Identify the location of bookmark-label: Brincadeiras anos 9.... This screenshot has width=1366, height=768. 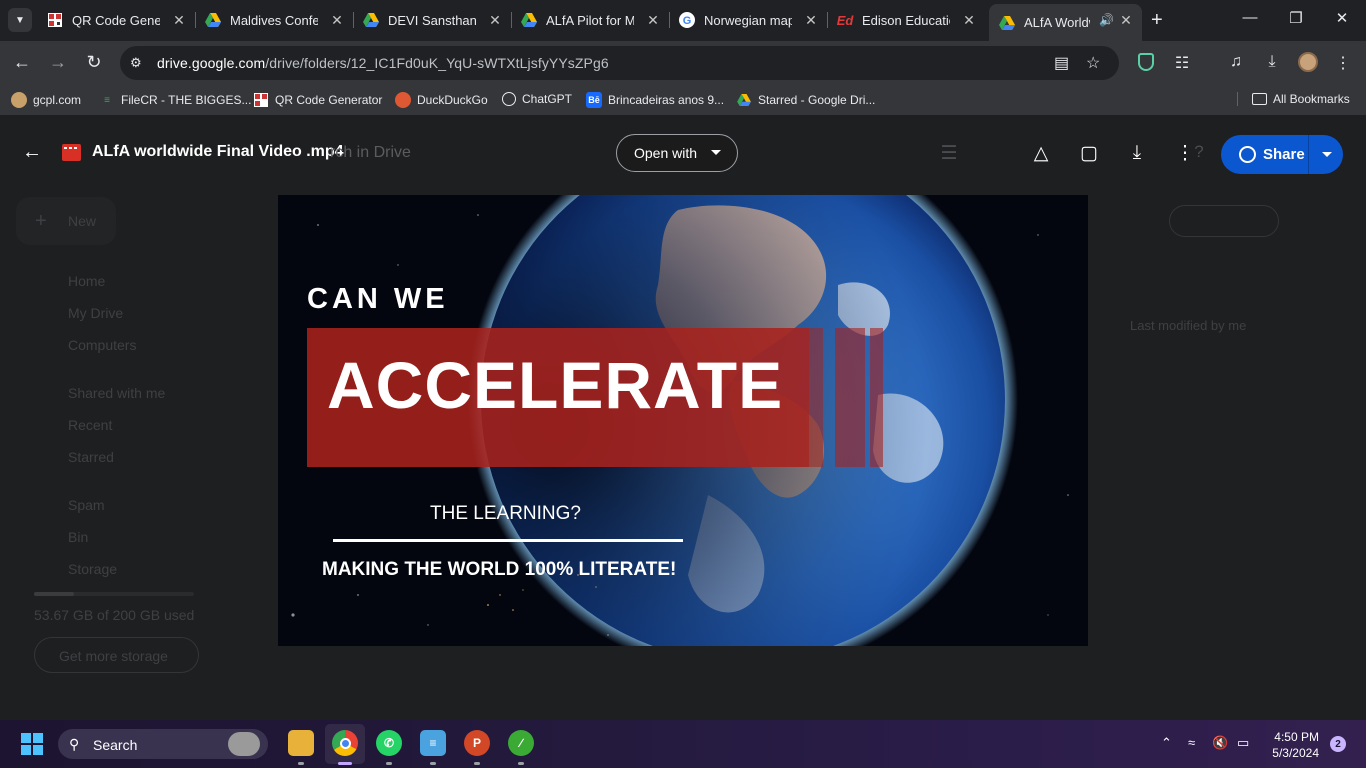
(666, 100).